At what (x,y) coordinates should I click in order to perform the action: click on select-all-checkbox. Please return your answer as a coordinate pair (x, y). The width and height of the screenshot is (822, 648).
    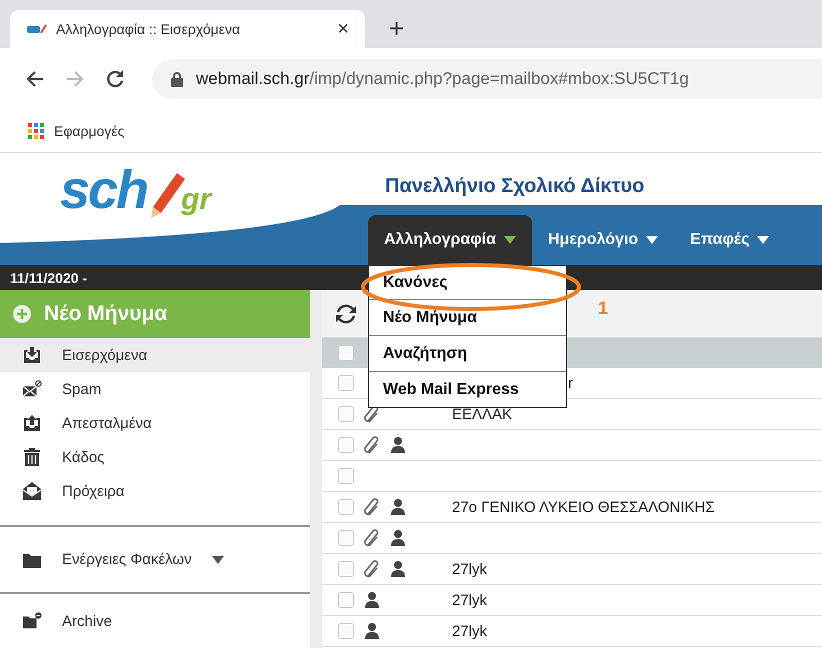
    Looking at the image, I should click on (346, 353).